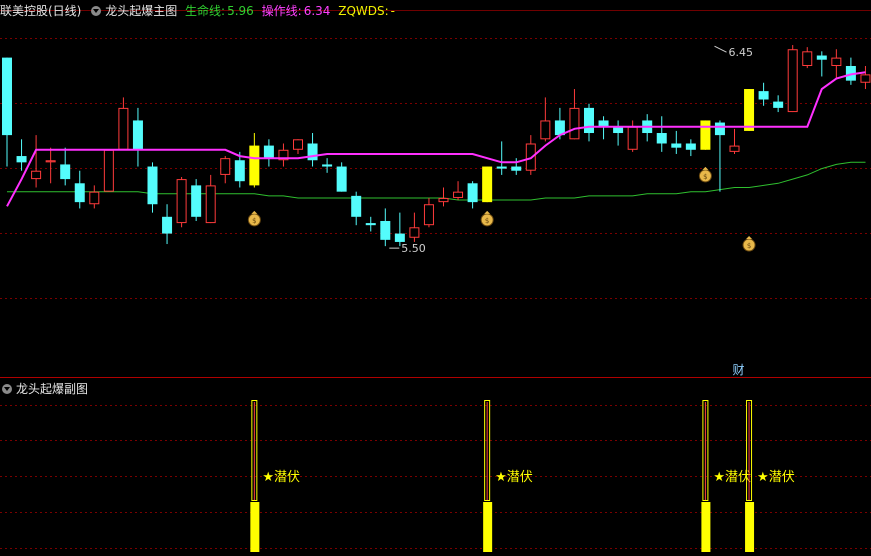 The image size is (871, 556). What do you see at coordinates (96, 11) in the screenshot?
I see `indicator-menu-icon` at bounding box center [96, 11].